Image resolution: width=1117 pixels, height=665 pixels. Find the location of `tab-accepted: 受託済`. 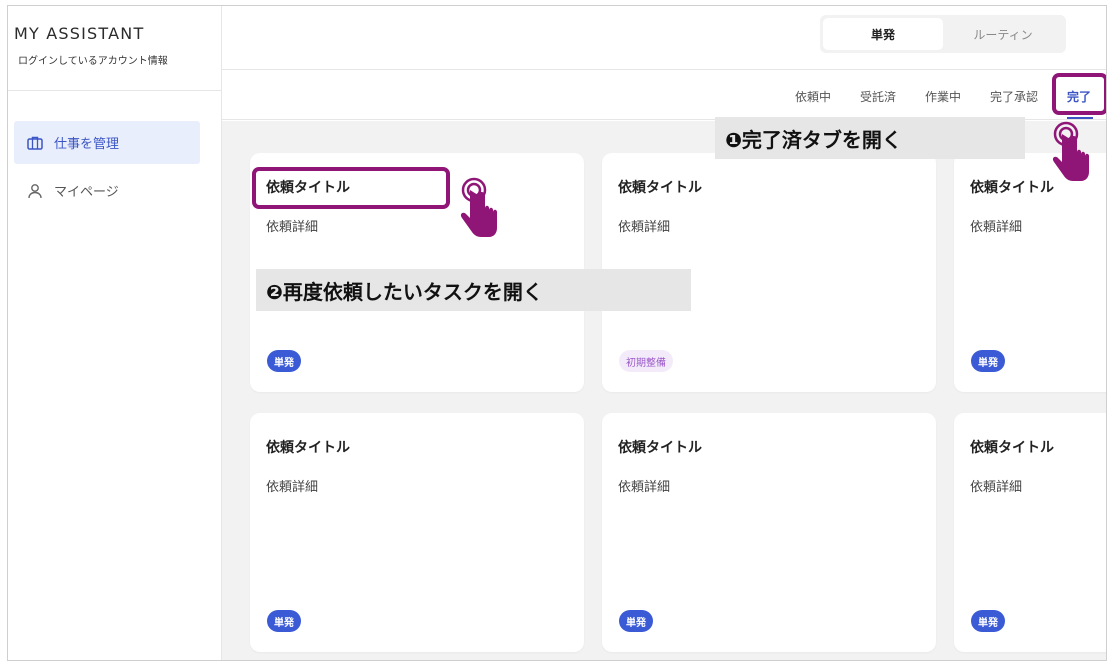

tab-accepted: 受託済 is located at coordinates (878, 96).